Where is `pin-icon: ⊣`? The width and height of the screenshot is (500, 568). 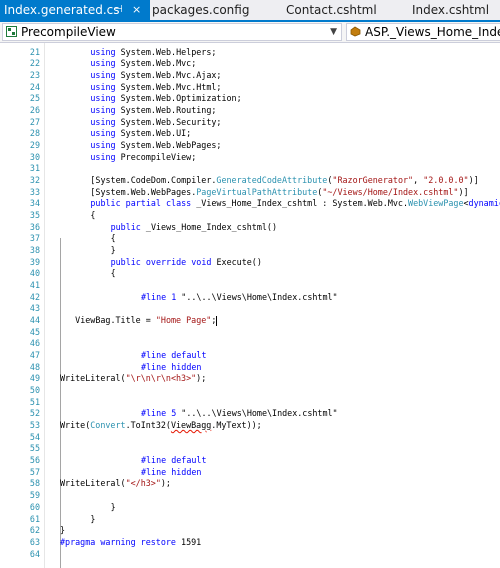 pin-icon: ⊣ is located at coordinates (118, 10).